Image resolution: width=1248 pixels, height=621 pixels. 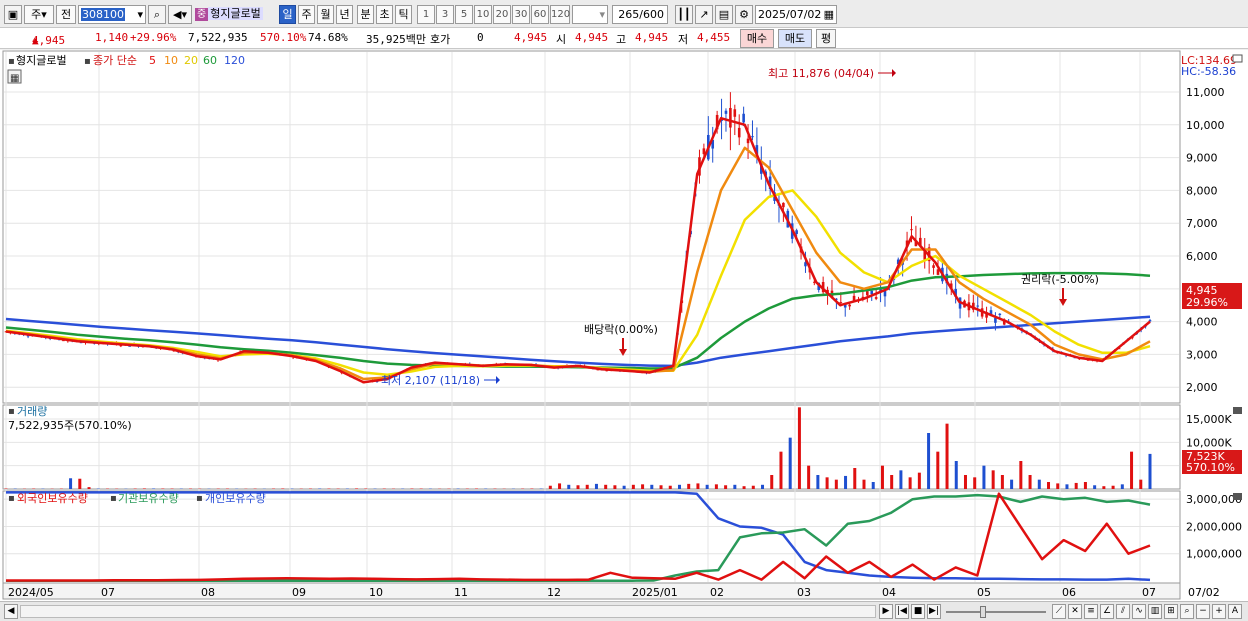 I want to click on sound-icon: ◀▾, so click(x=180, y=14).